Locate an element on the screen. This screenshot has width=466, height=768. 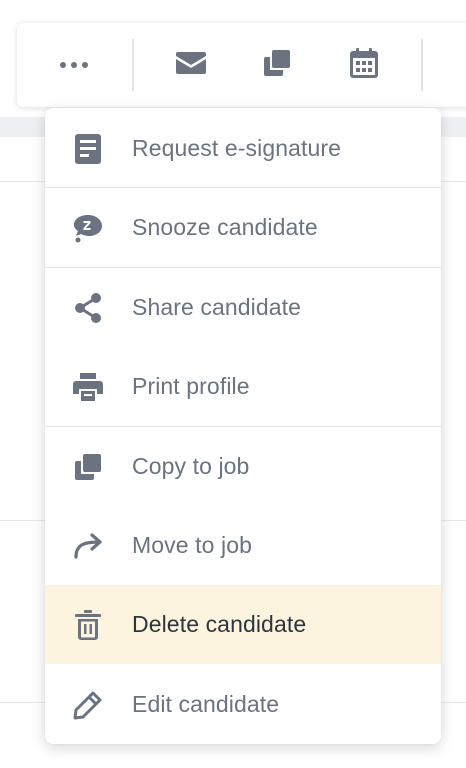
copy-button is located at coordinates (277, 65).